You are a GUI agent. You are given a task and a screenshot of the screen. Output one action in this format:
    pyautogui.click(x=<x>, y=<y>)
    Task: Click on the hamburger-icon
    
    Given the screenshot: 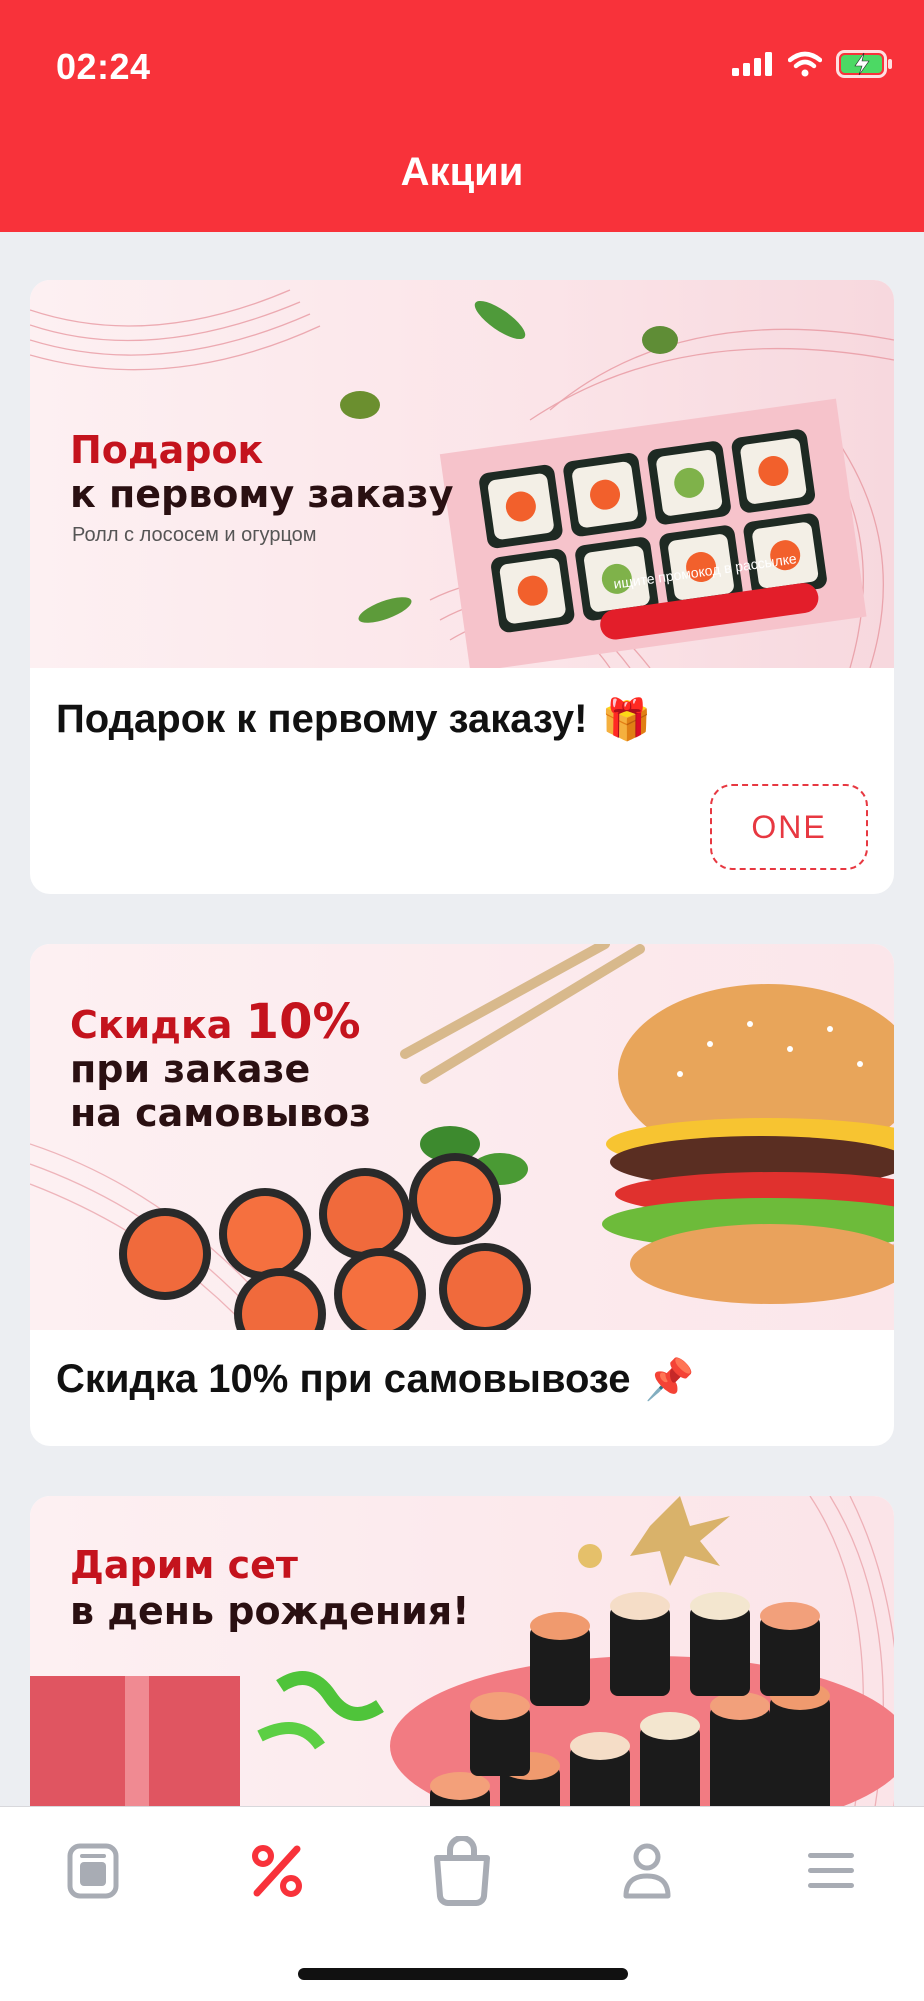 What is the action you would take?
    pyautogui.click(x=831, y=1870)
    